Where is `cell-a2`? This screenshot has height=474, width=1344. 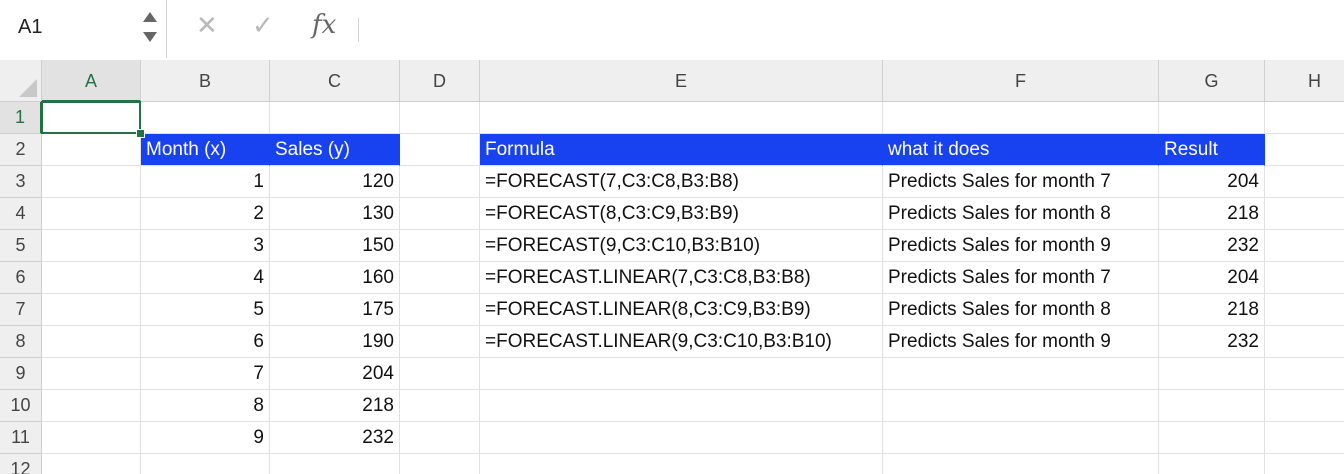 cell-a2 is located at coordinates (91, 150).